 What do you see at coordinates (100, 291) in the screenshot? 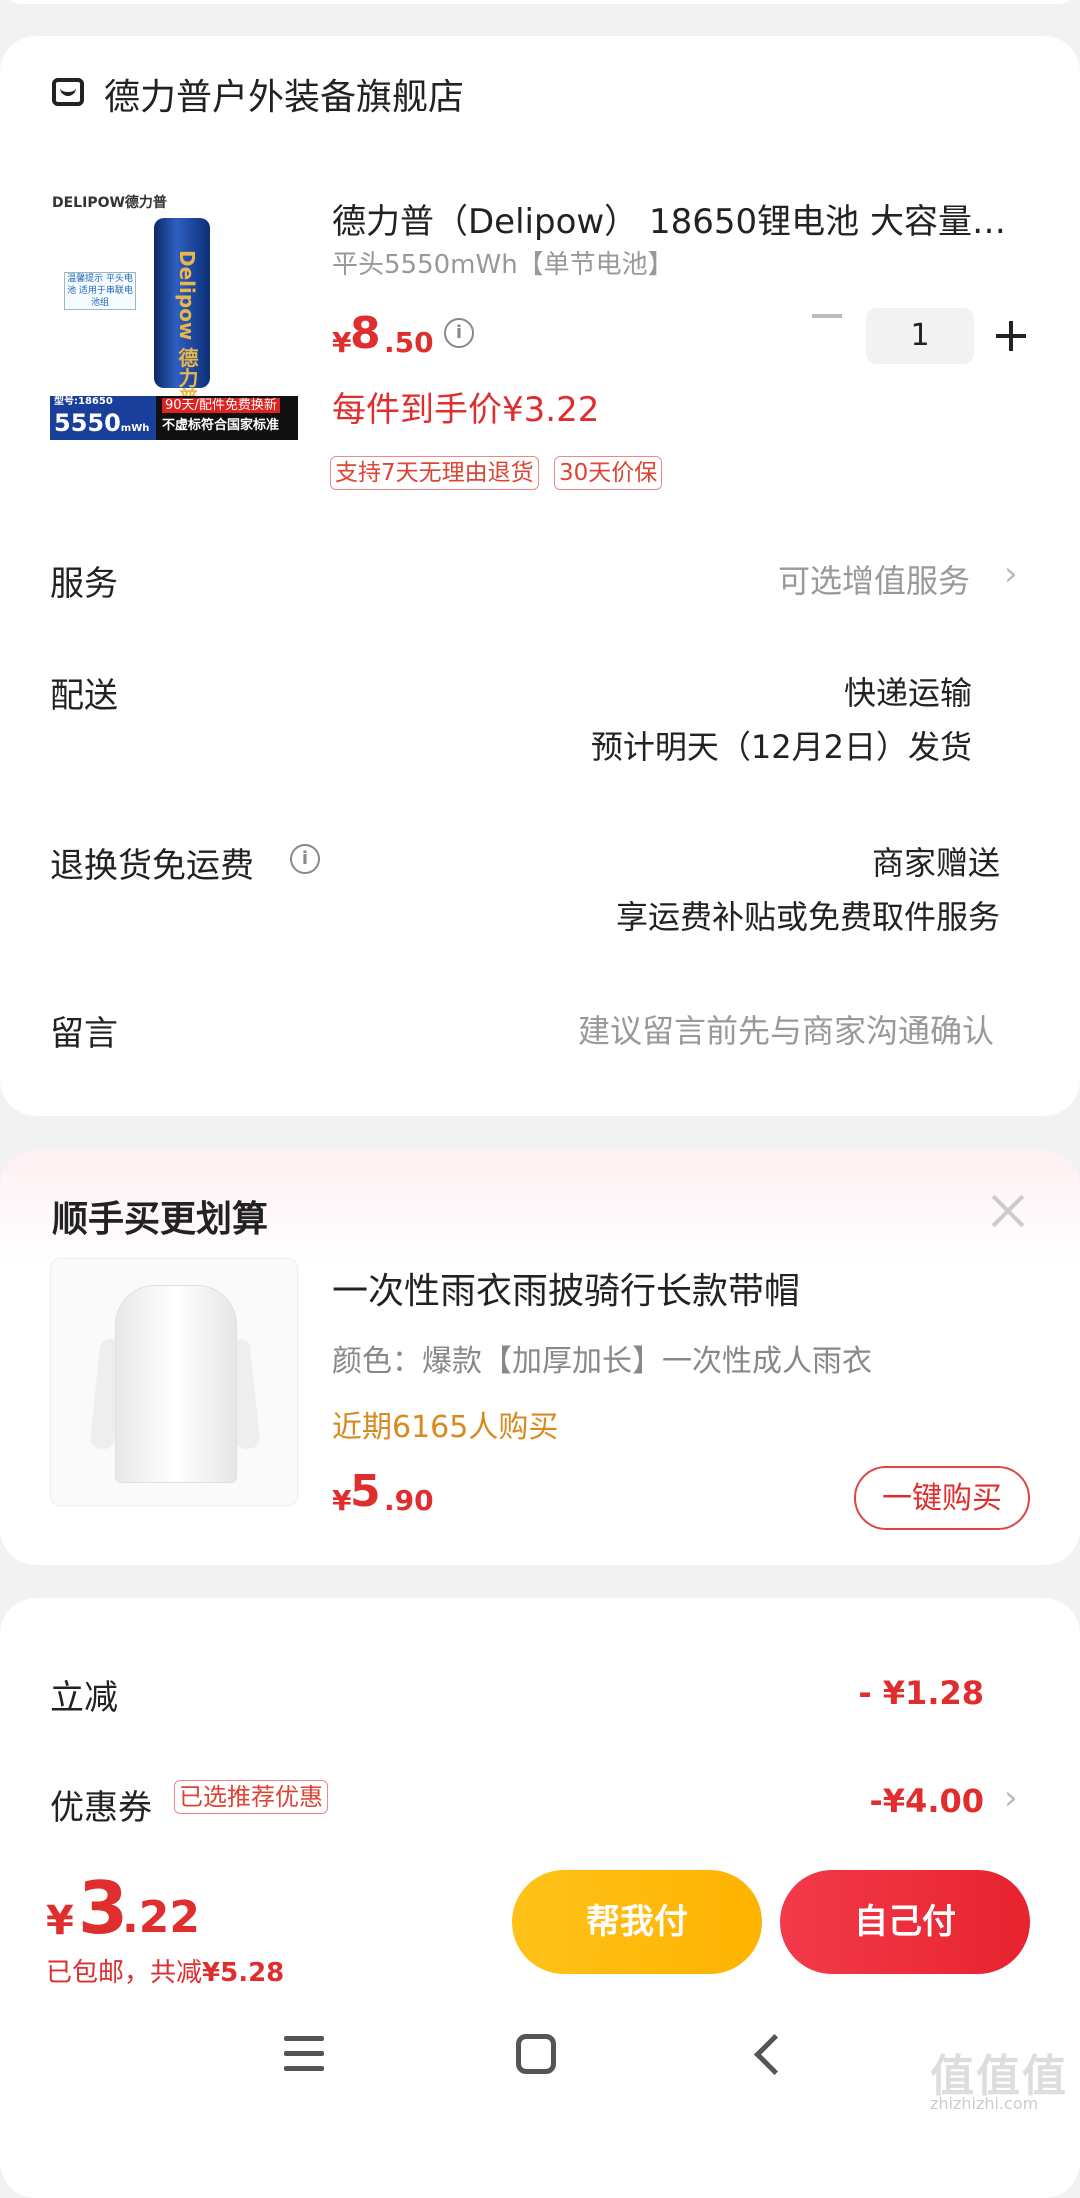
I see `product-image-tag: 温馨提示 平头电池 适用于串联电池组` at bounding box center [100, 291].